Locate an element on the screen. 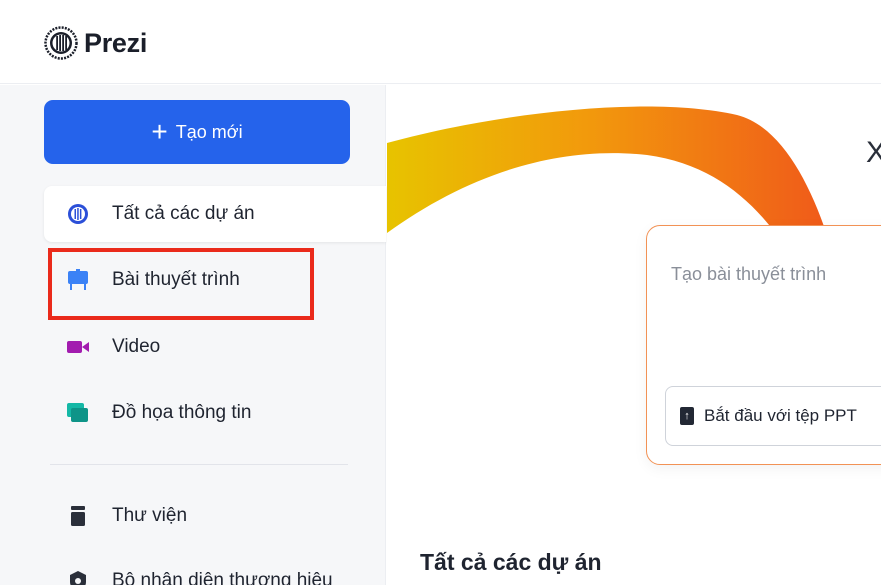  sidebar-item-presentations: Bài thuyết trình is located at coordinates (215, 280).